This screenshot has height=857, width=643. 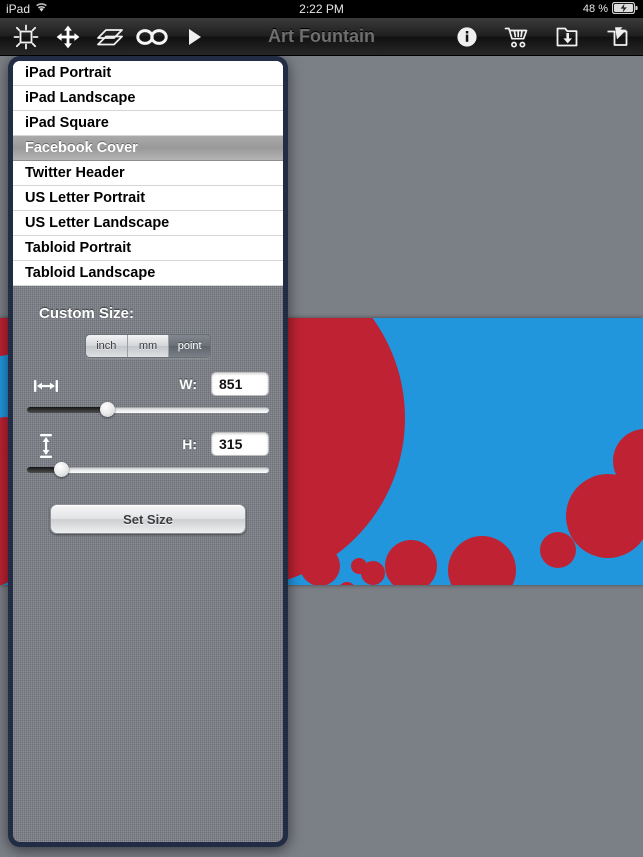 What do you see at coordinates (61, 469) in the screenshot?
I see `height-slider-knob` at bounding box center [61, 469].